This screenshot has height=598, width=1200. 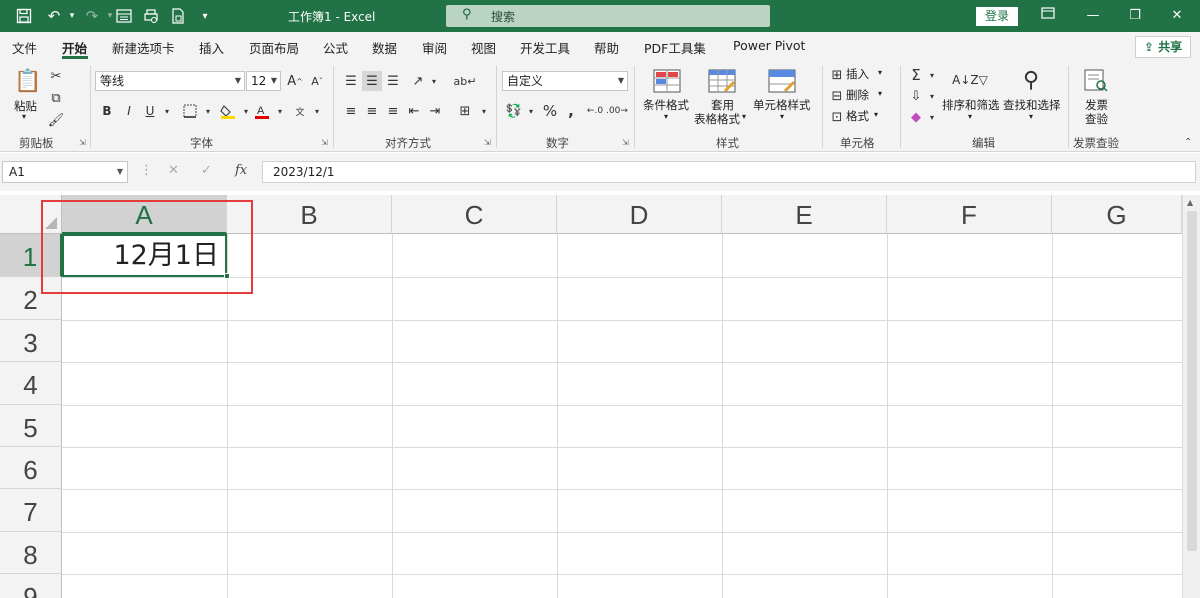 What do you see at coordinates (1096, 80) in the screenshot?
I see `invoice-check-icon` at bounding box center [1096, 80].